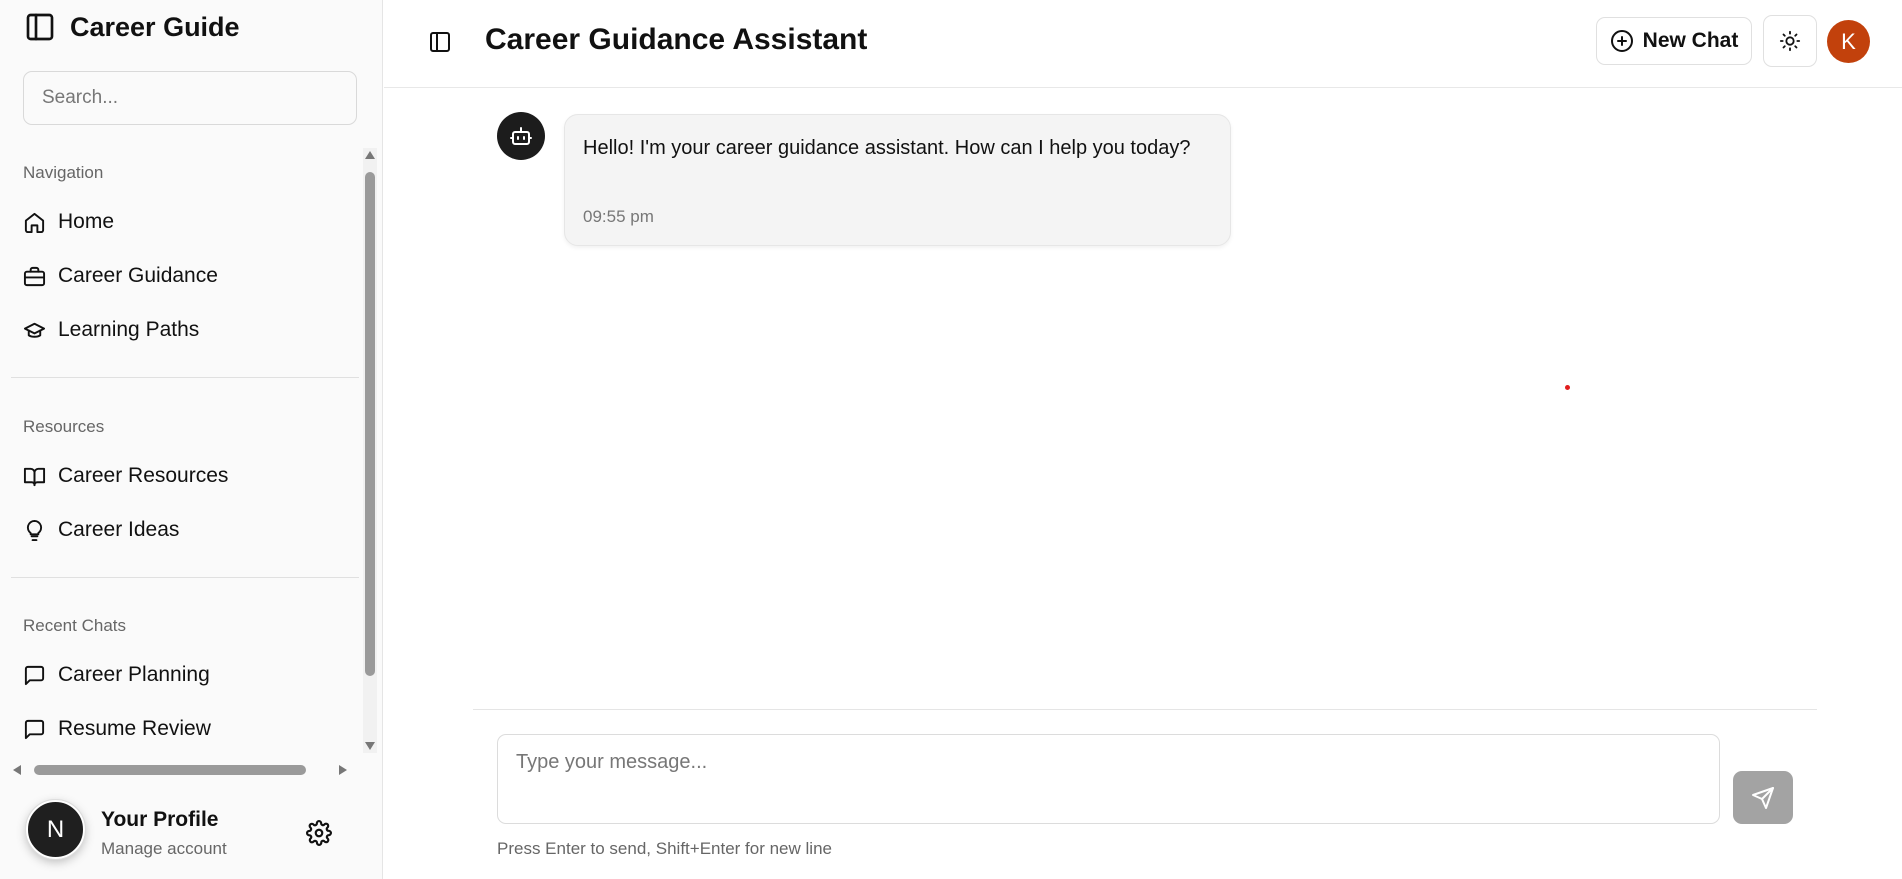 The image size is (1902, 879). Describe the element at coordinates (129, 329) in the screenshot. I see `sidebar-item-label: Learning Paths` at that location.